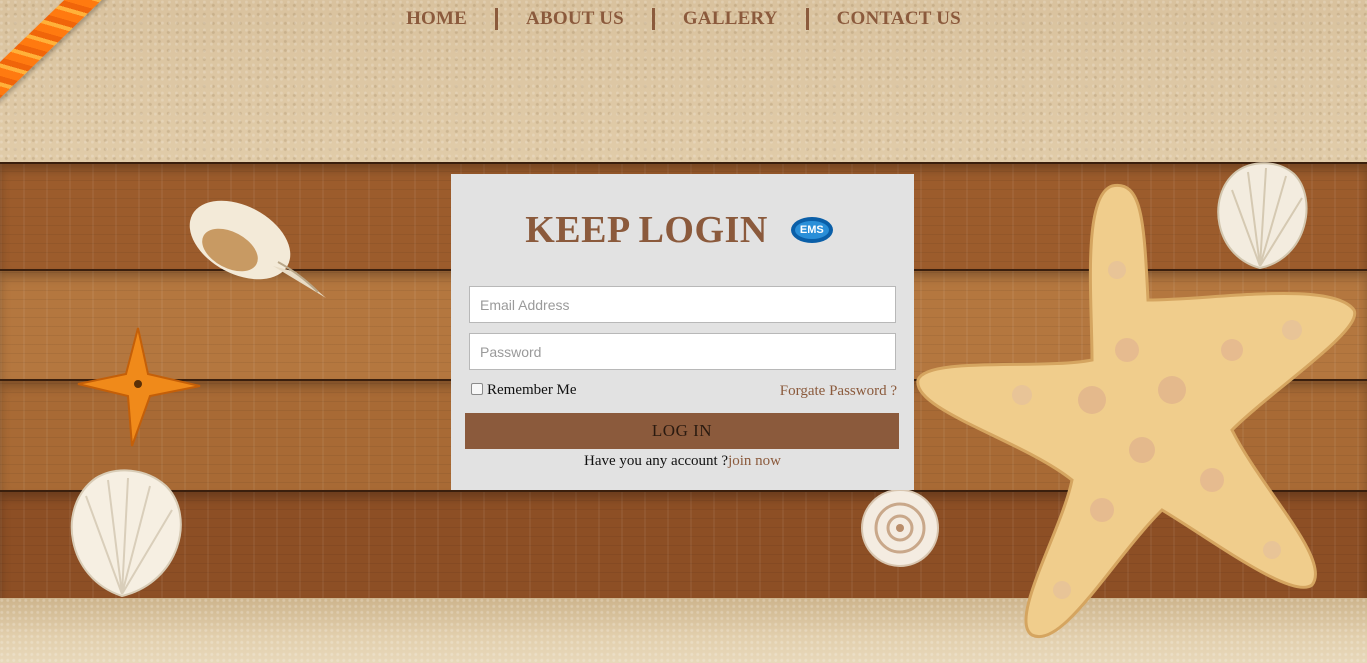 This screenshot has height=663, width=1367. What do you see at coordinates (532, 390) in the screenshot?
I see `remember-me-label: Remember Me` at bounding box center [532, 390].